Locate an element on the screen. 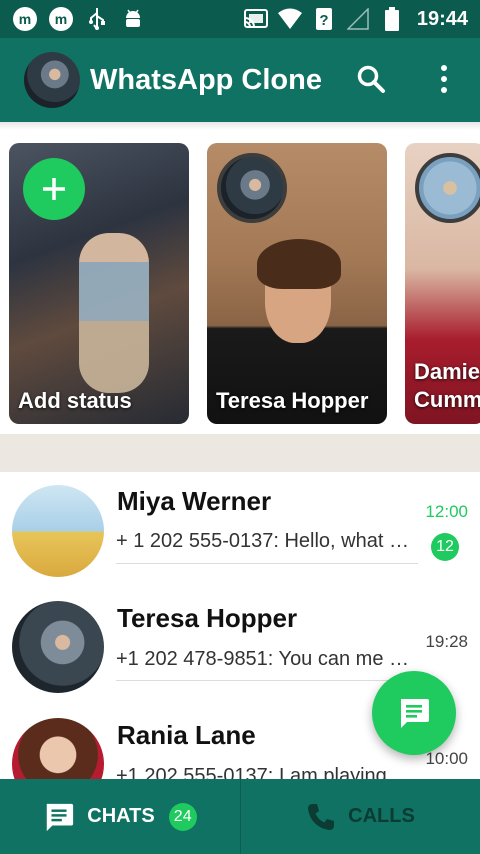 The width and height of the screenshot is (480, 854). tab-chats-label: CHATS is located at coordinates (121, 816).